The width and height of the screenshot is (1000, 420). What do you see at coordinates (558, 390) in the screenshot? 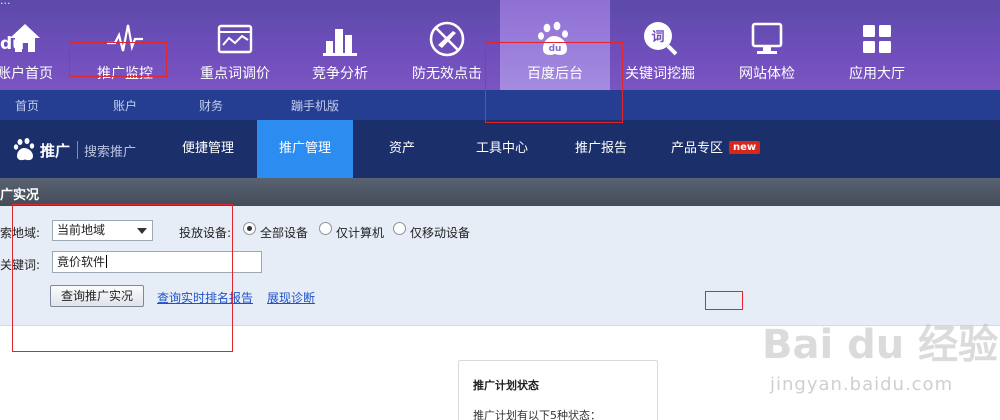
I see `plan-status-card: 推广计划状态 推广计划有以下5种状态：` at bounding box center [558, 390].